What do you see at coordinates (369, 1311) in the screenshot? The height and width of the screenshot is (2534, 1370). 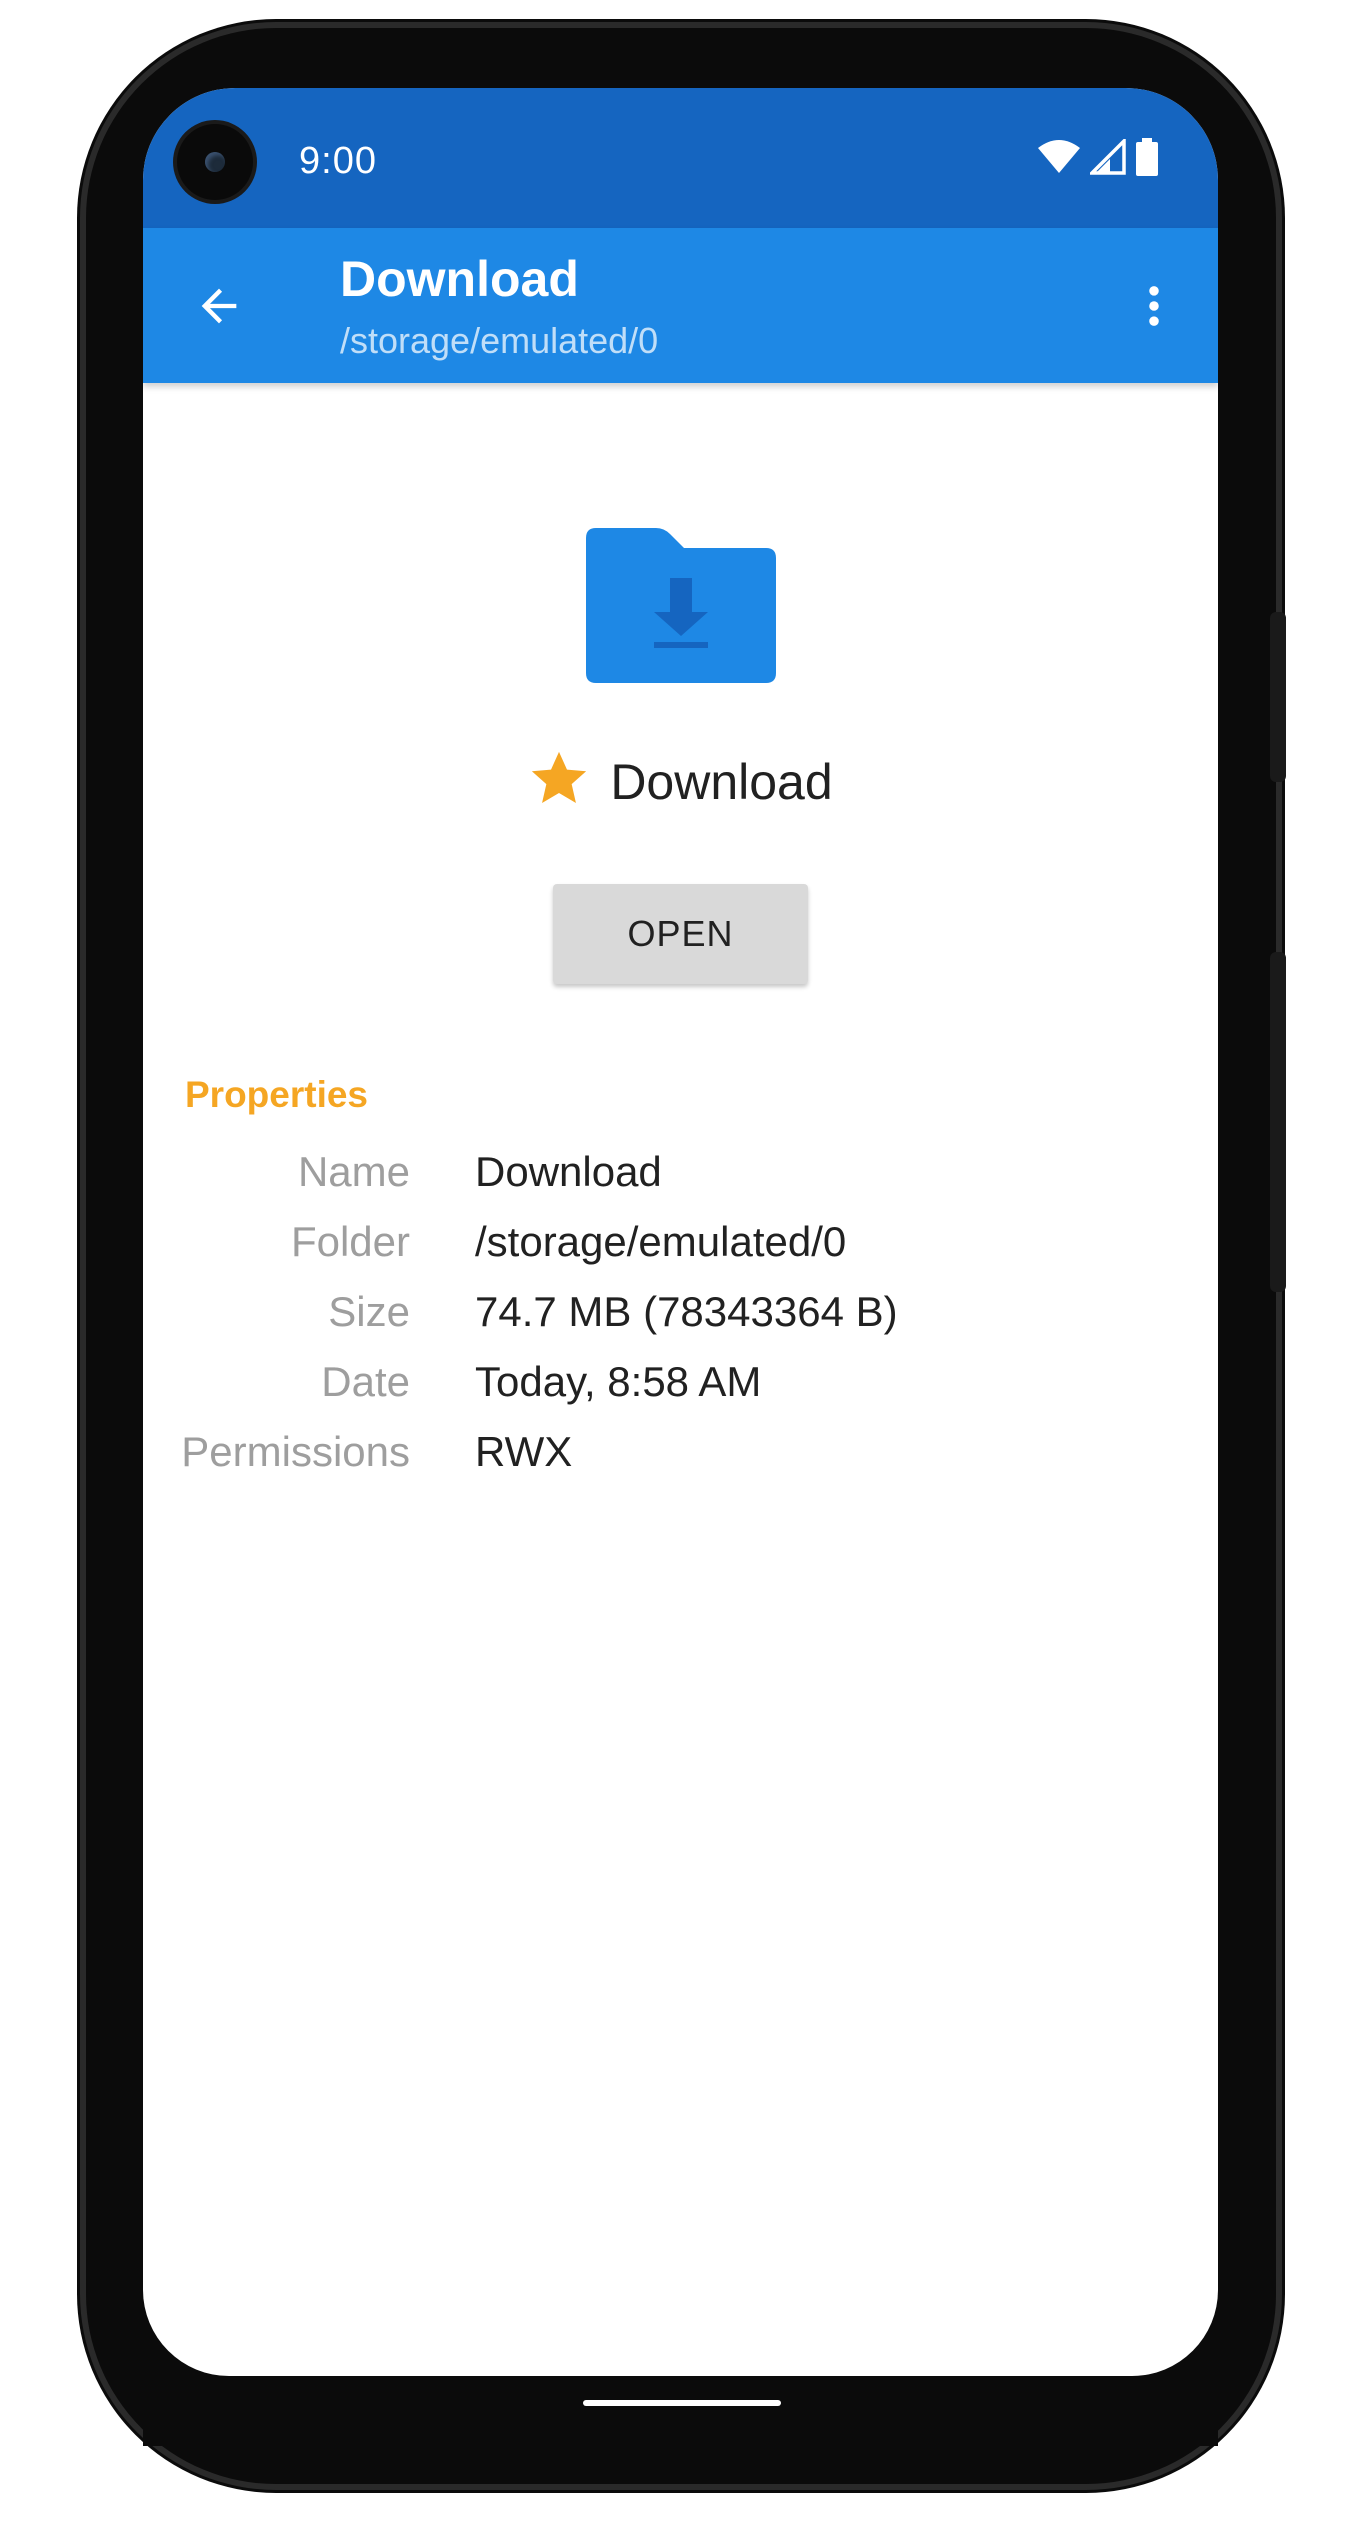 I see `property-label: Size` at bounding box center [369, 1311].